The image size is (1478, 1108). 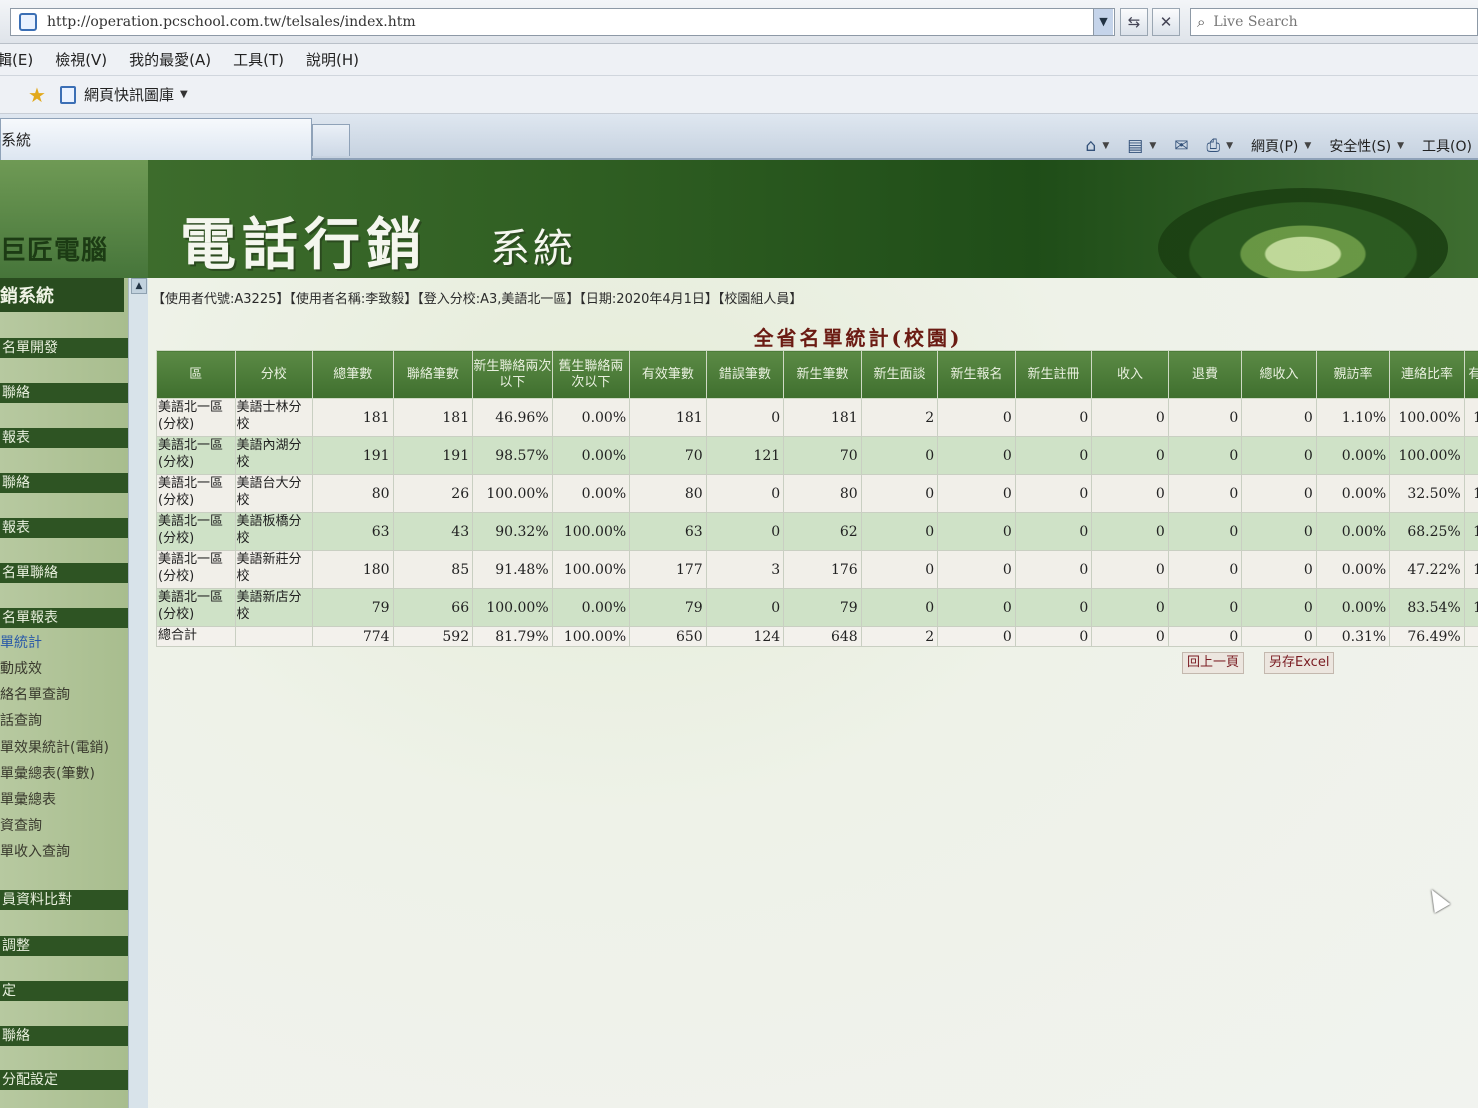 What do you see at coordinates (64, 946) in the screenshot?
I see `sidebar-section: 調整` at bounding box center [64, 946].